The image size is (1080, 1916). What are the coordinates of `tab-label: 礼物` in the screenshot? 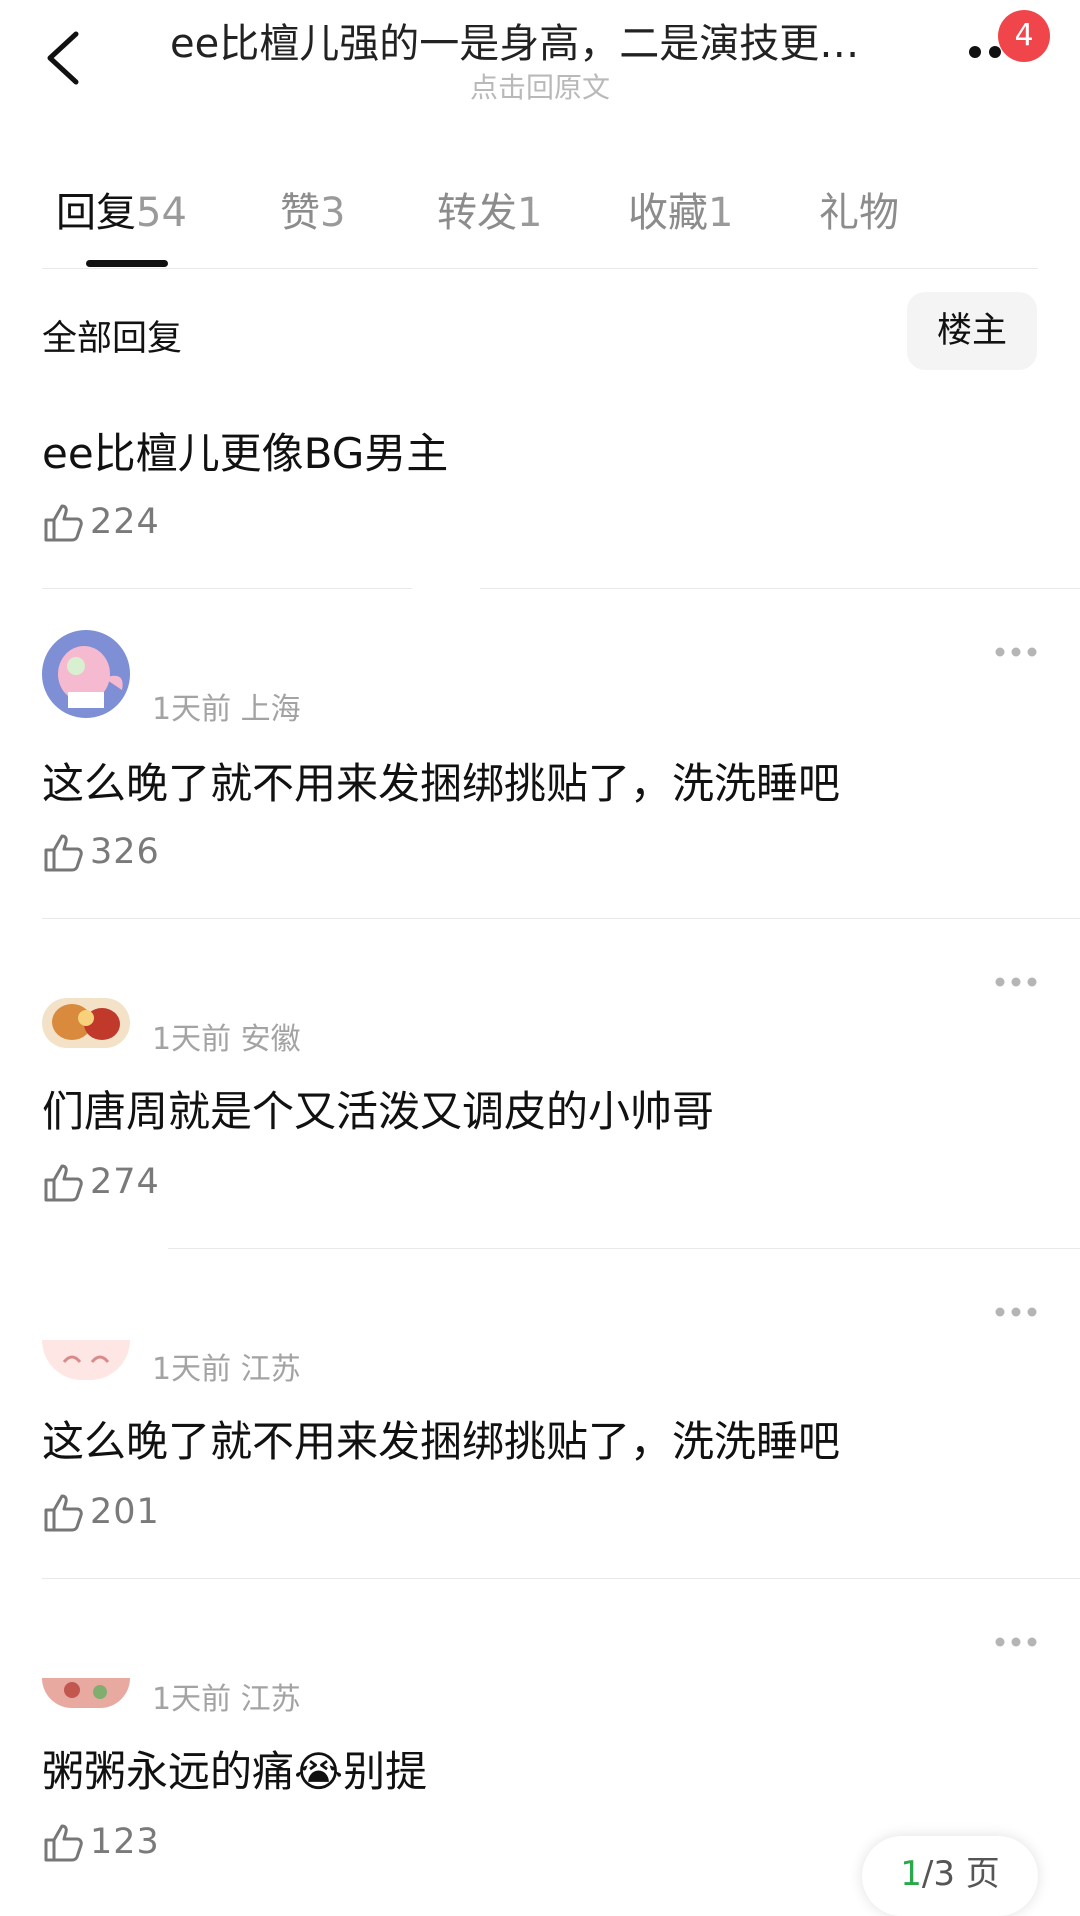 It's located at (859, 213).